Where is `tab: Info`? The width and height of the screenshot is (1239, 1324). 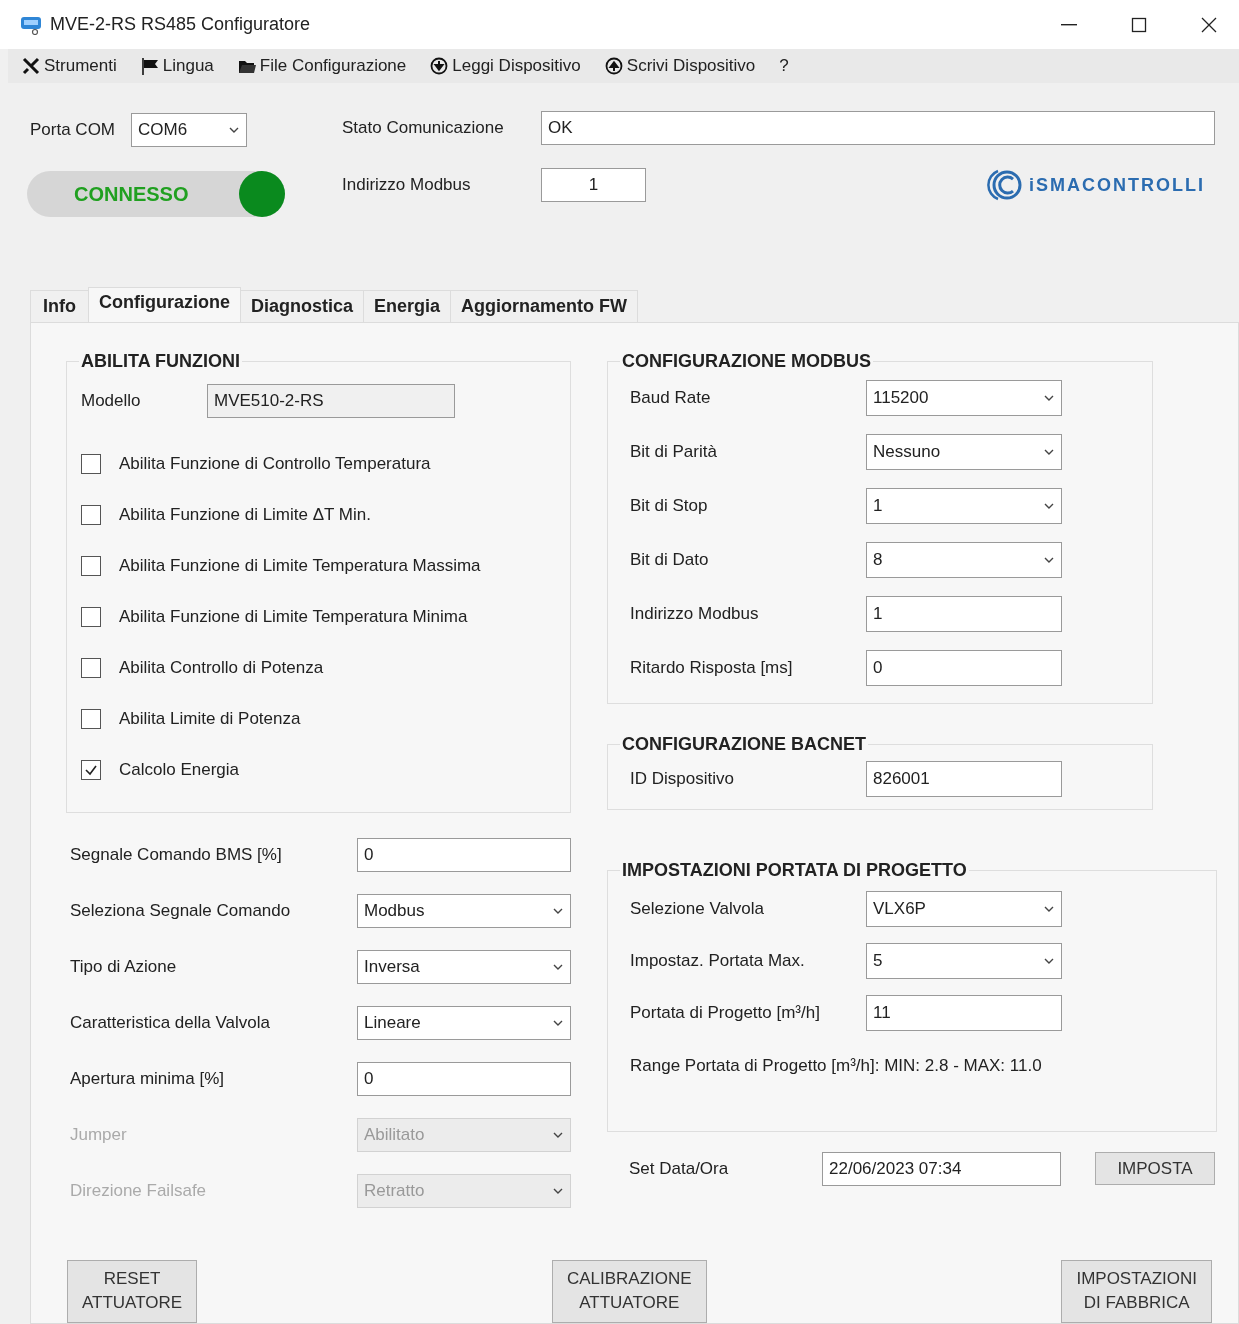
tab: Info is located at coordinates (59, 306).